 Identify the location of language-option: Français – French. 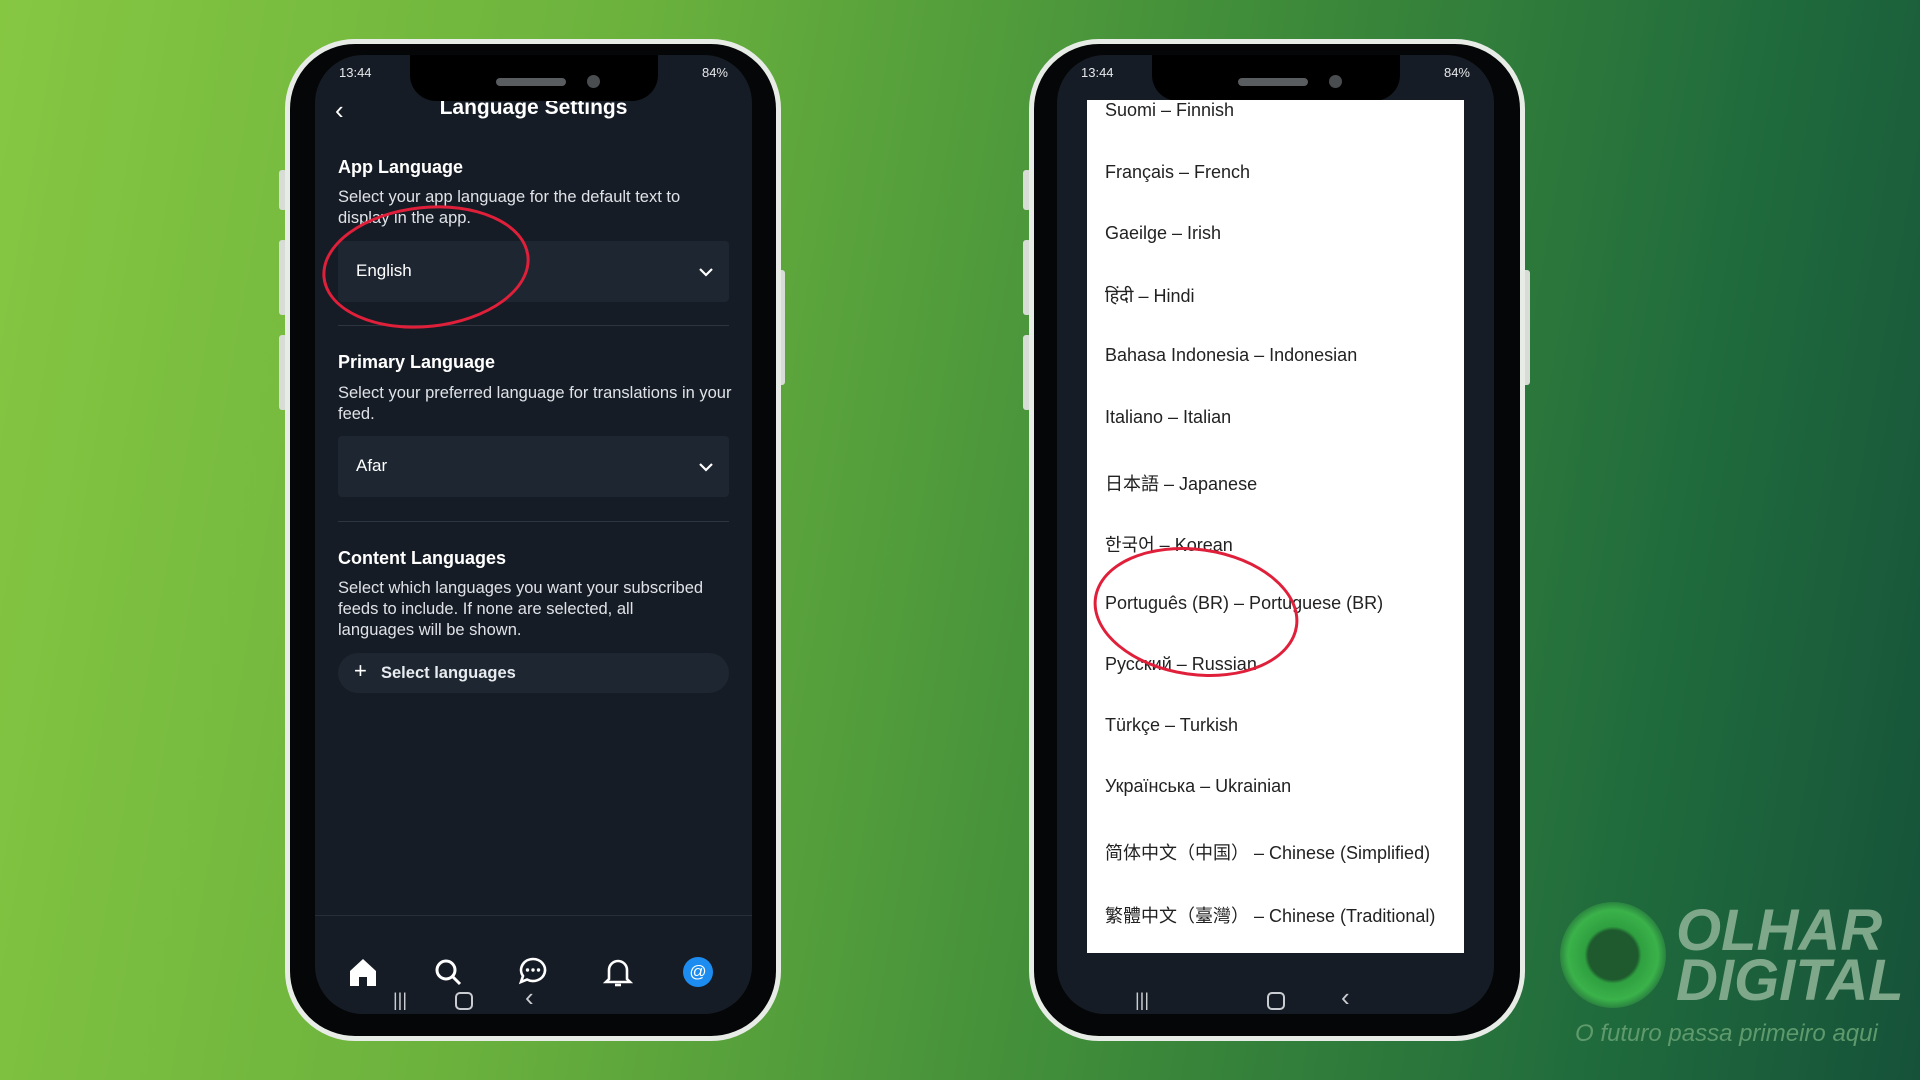
(1177, 172).